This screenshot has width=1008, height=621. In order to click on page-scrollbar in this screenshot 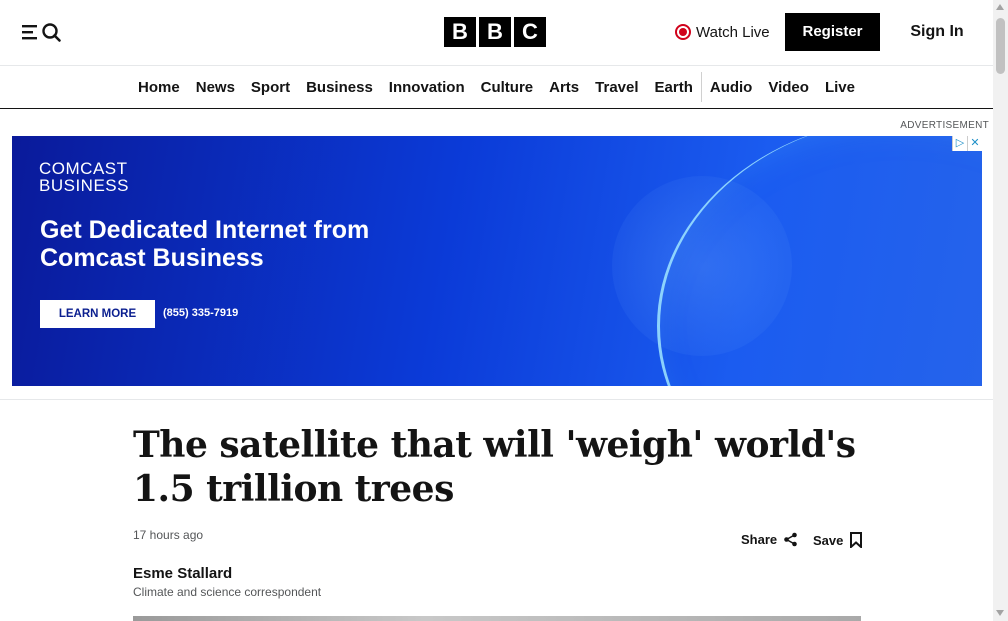, I will do `click(1000, 310)`.